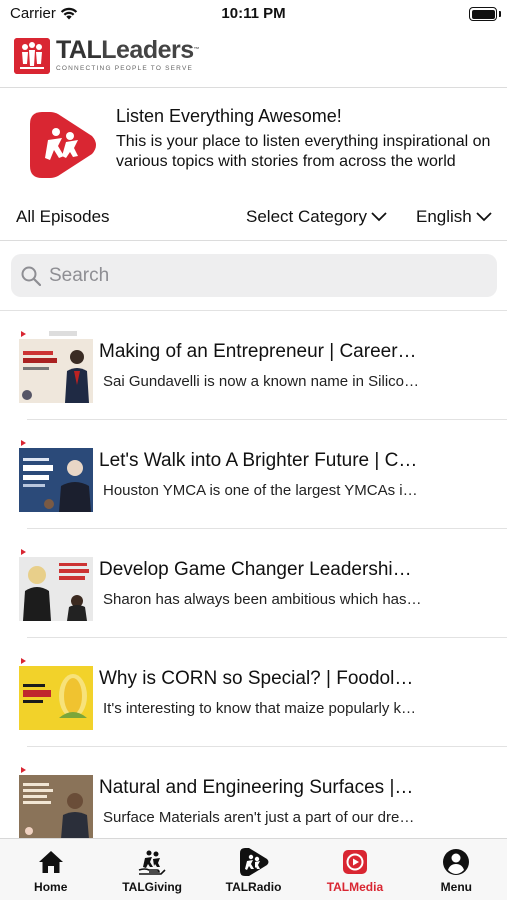  I want to click on language-dropdown: English, so click(454, 217).